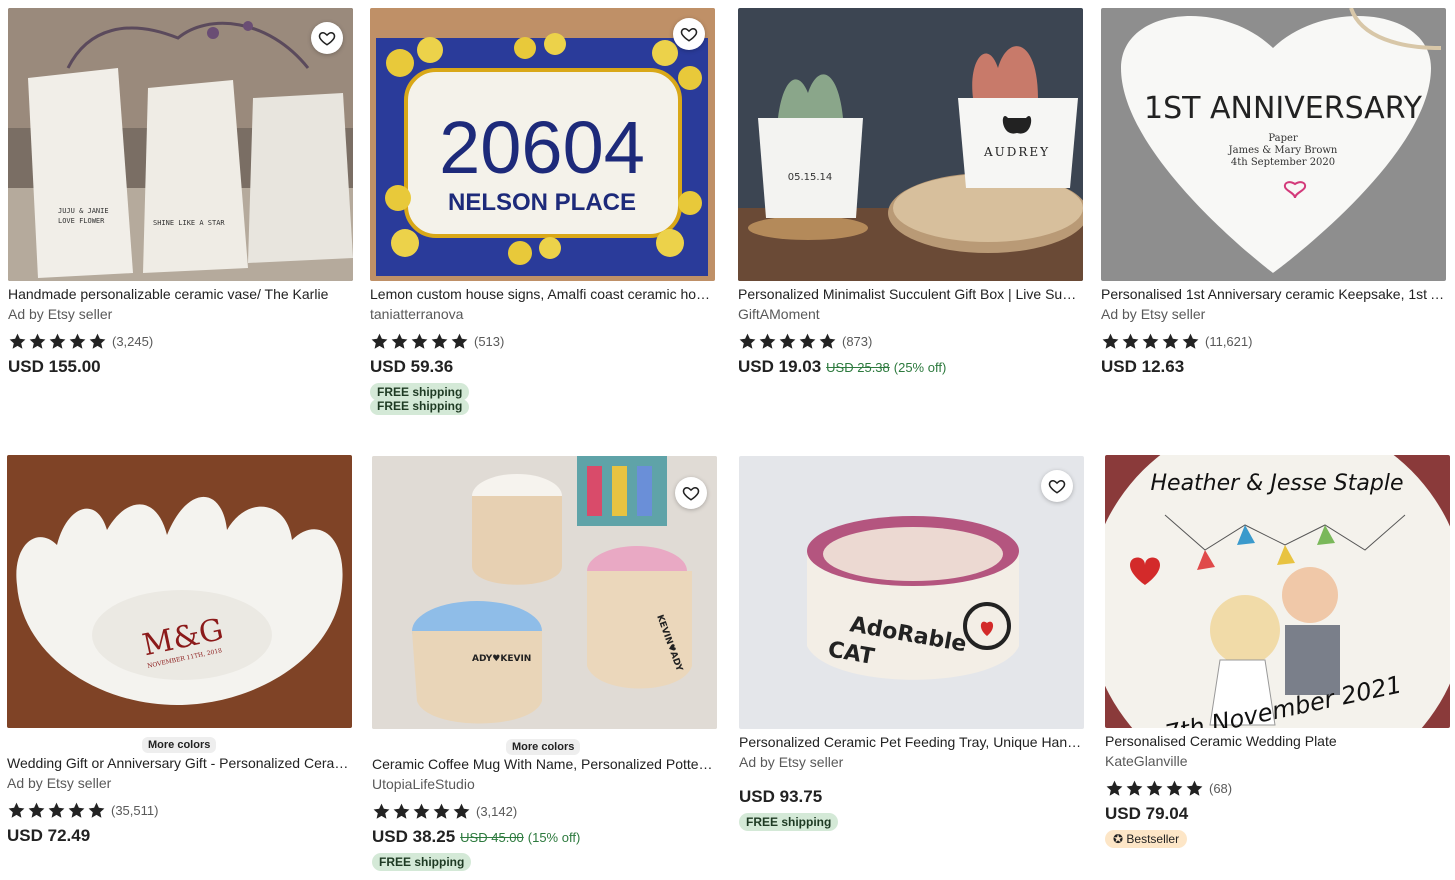 Image resolution: width=1455 pixels, height=880 pixels. I want to click on svg-text: JUJU & JANIE, so click(83, 211).